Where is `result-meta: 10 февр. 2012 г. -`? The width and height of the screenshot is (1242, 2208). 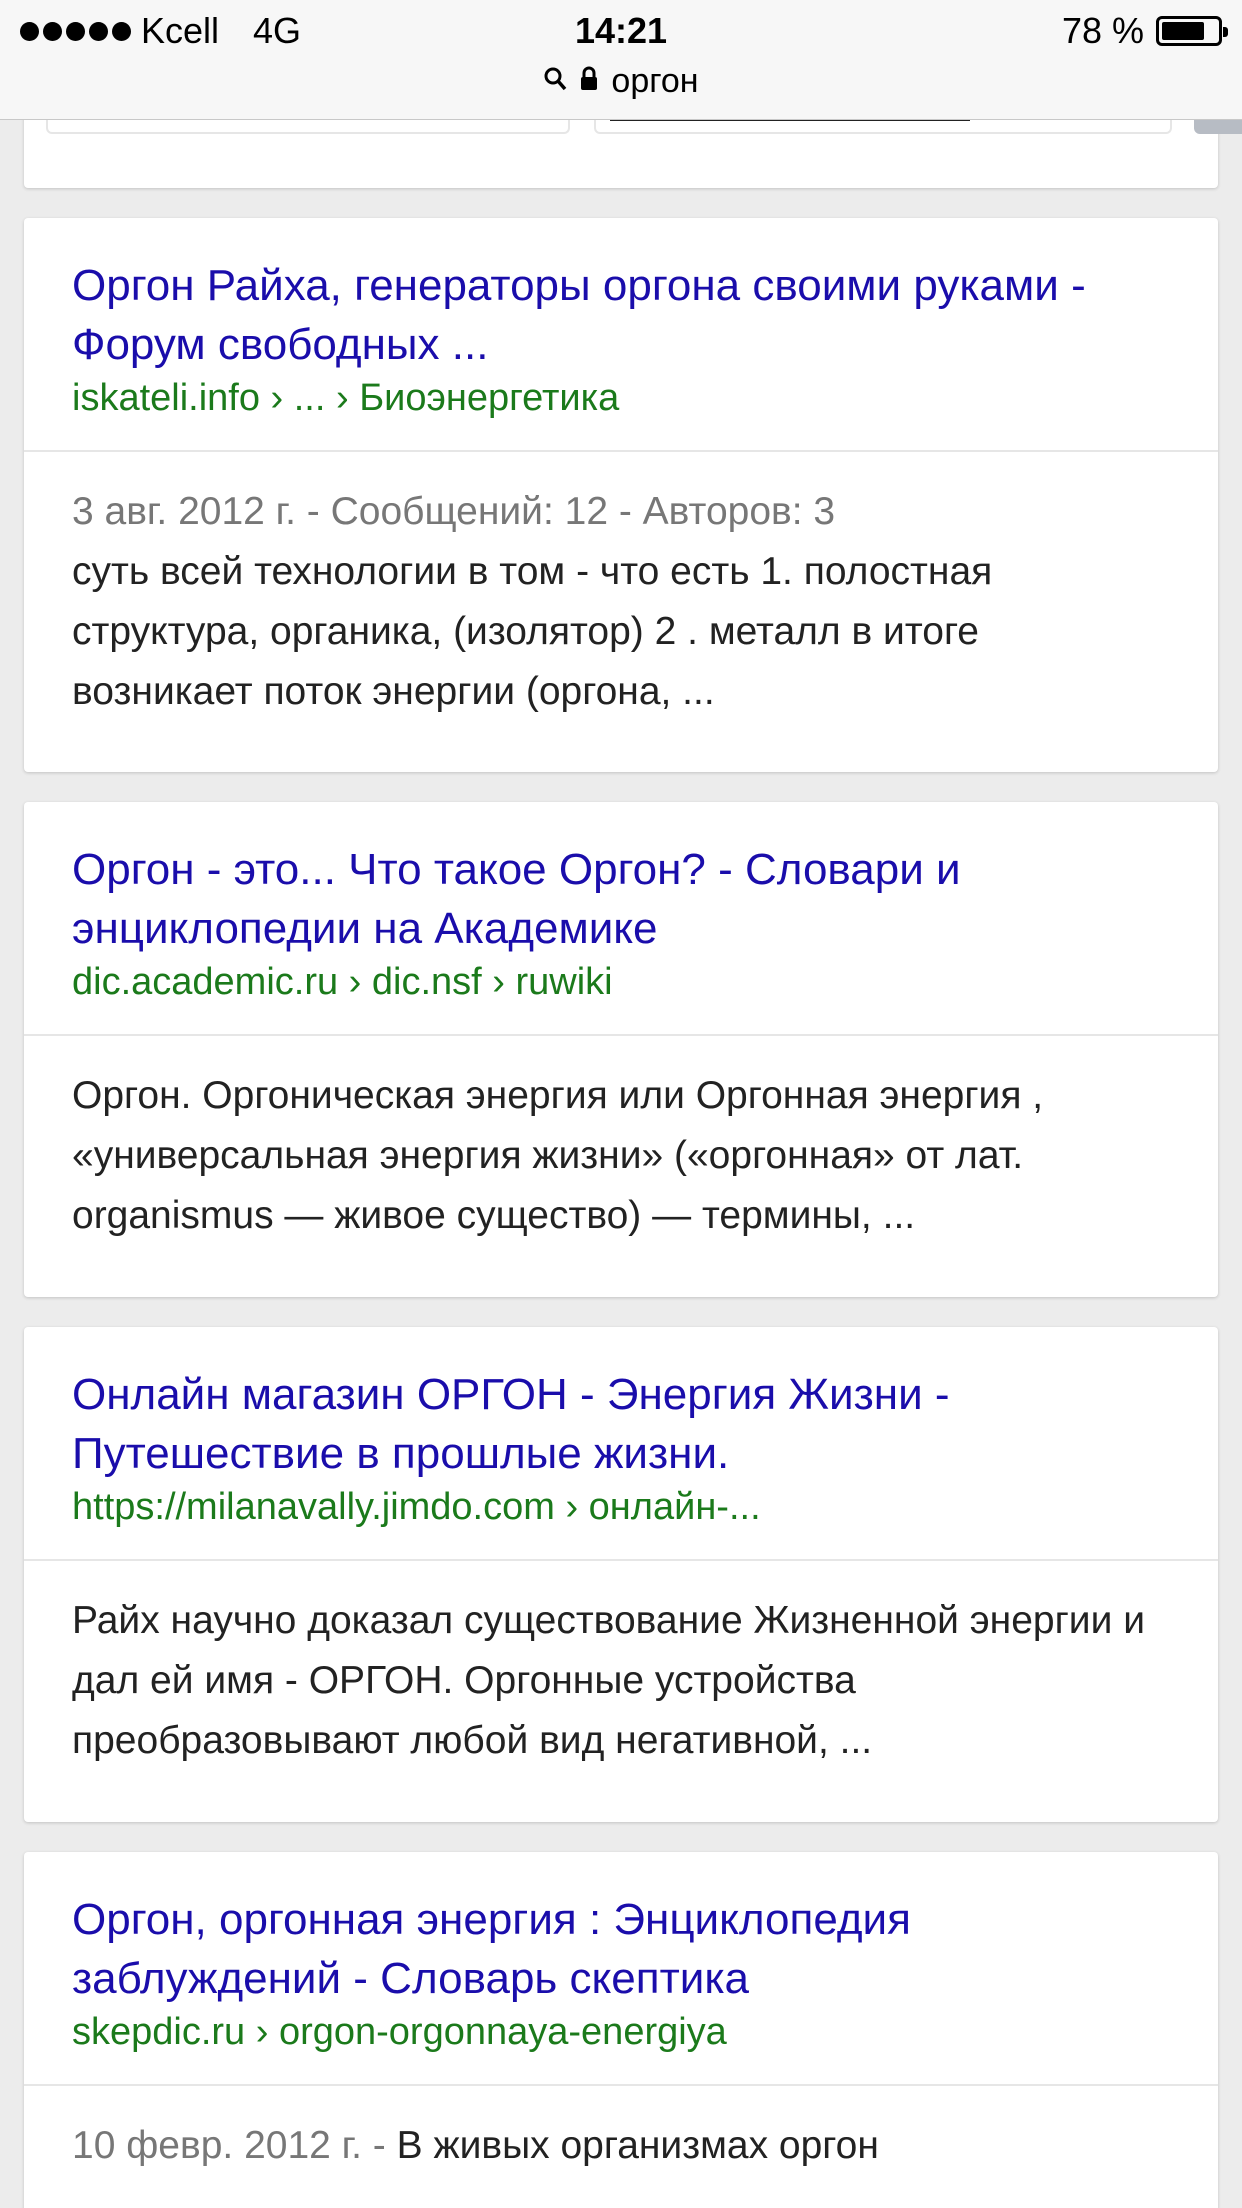 result-meta: 10 февр. 2012 г. - is located at coordinates (234, 2145).